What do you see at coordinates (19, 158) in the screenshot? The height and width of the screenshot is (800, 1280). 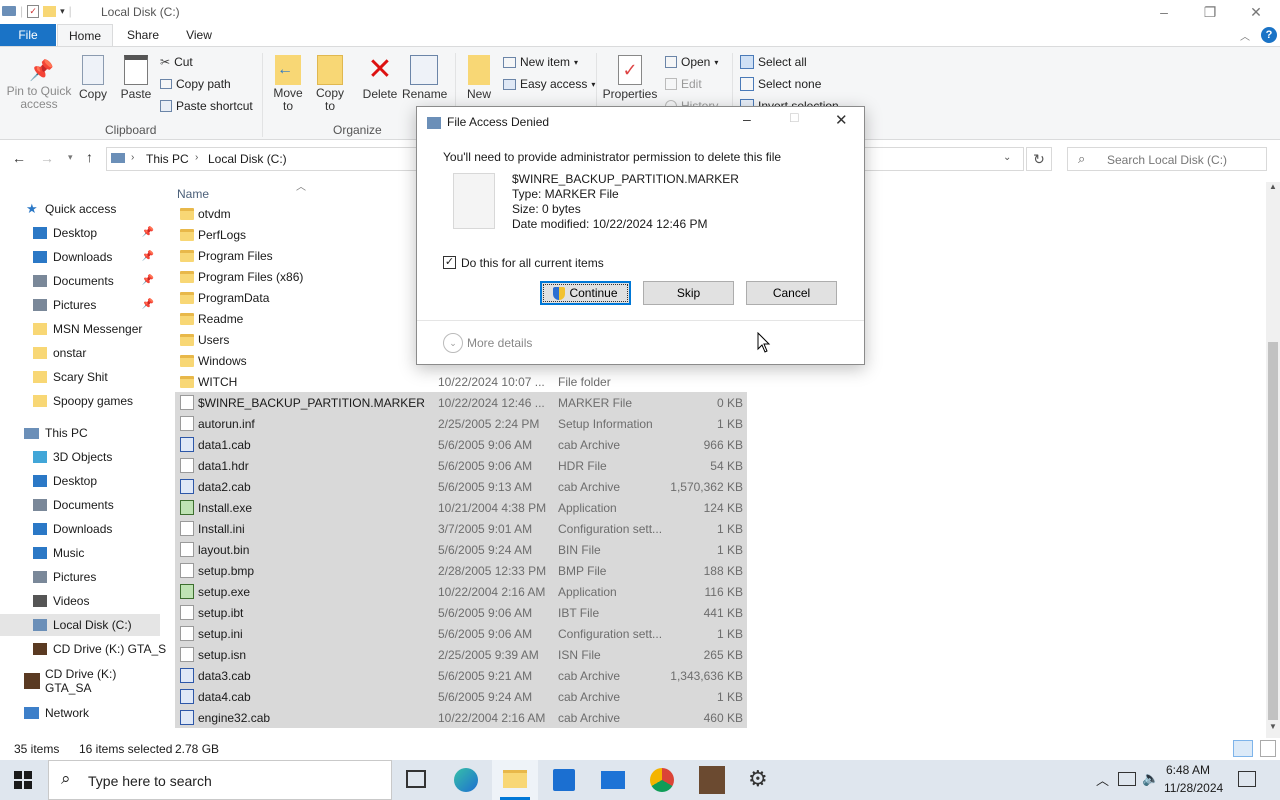 I see `back-icon: ←` at bounding box center [19, 158].